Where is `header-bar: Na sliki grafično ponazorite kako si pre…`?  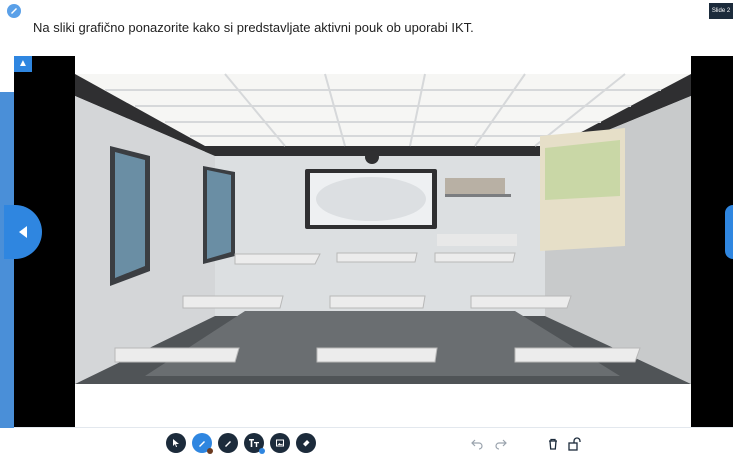 header-bar: Na sliki grafično ponazorite kako si pre… is located at coordinates (366, 28).